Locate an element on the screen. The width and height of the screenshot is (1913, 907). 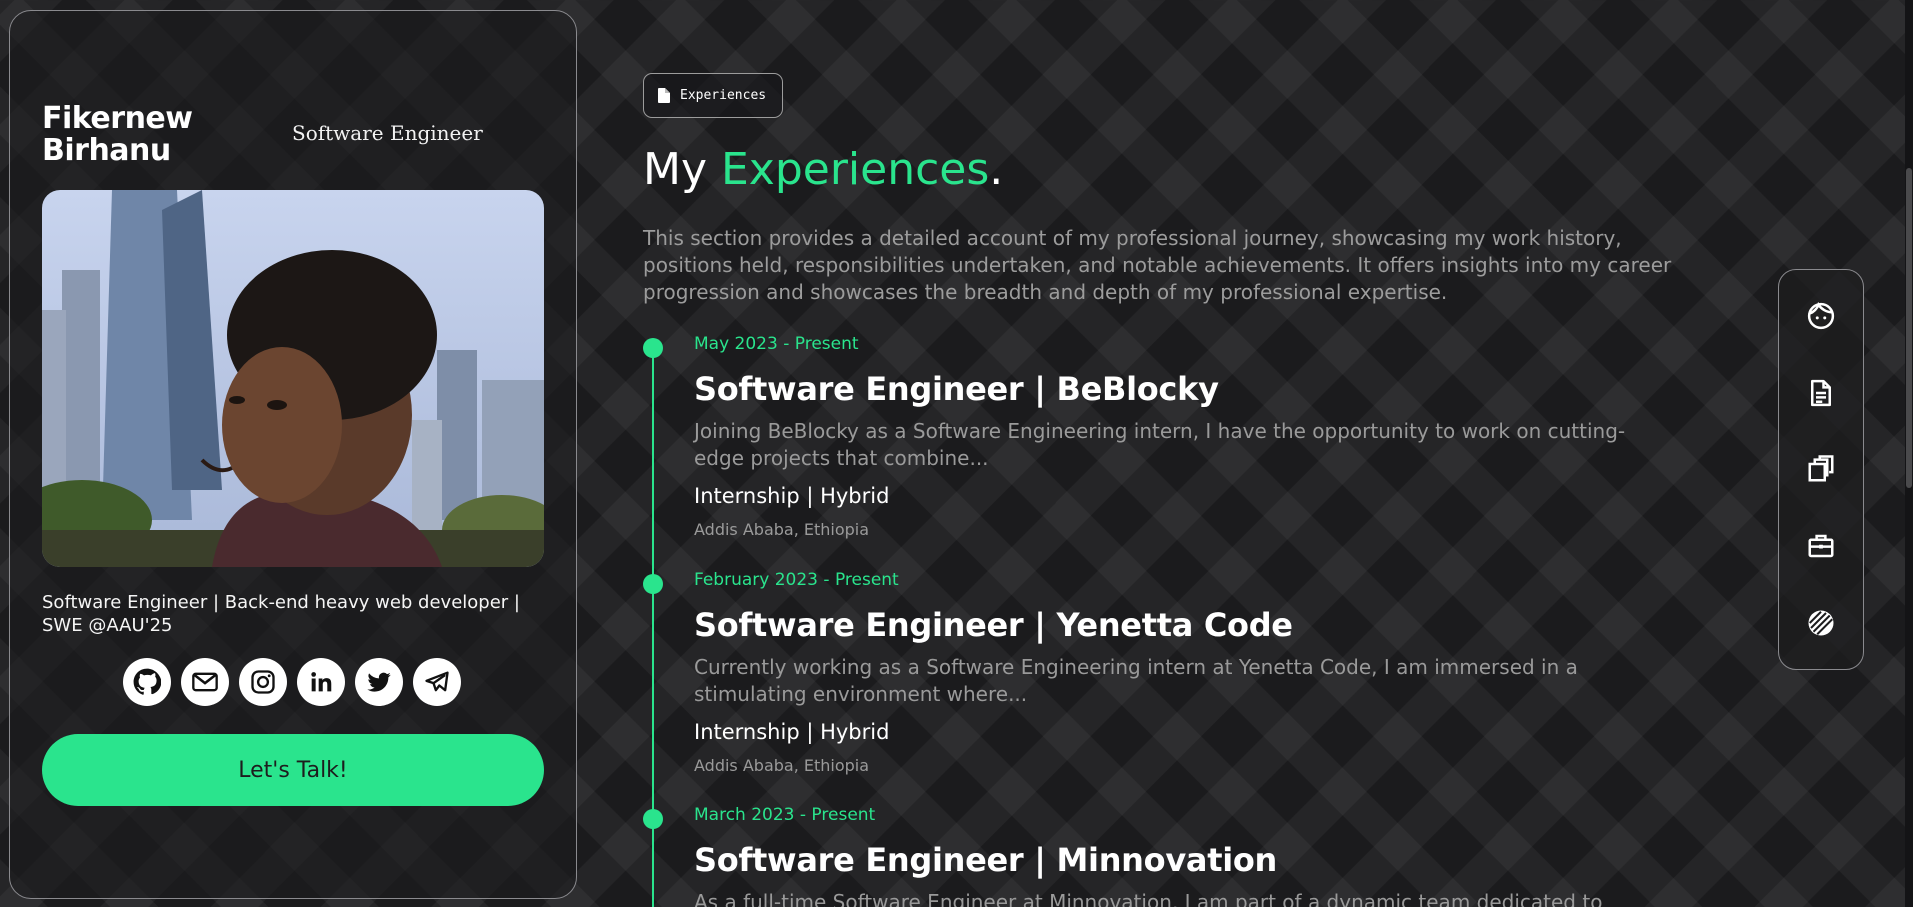
experience-title: Software Engineer | Minnovation is located at coordinates (1194, 860).